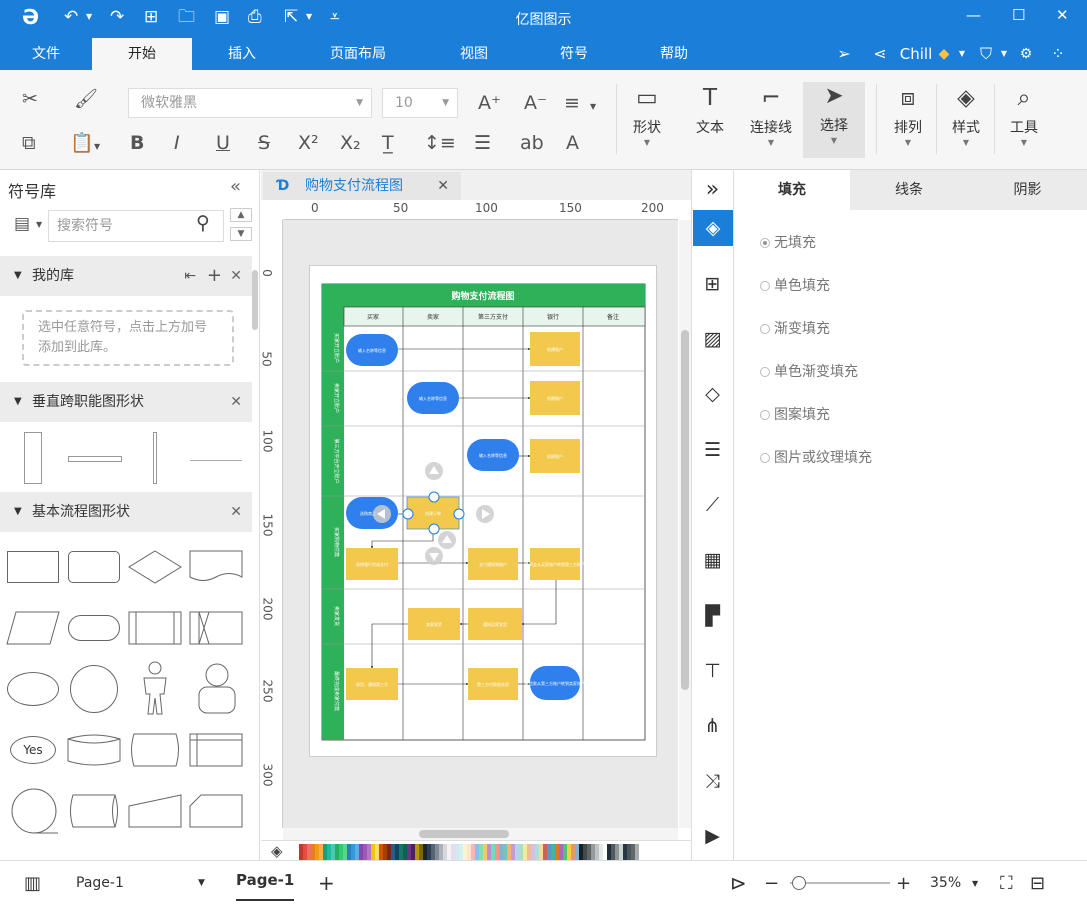 This screenshot has width=1087, height=906. What do you see at coordinates (326, 883) in the screenshot?
I see `add-page-icon: +` at bounding box center [326, 883].